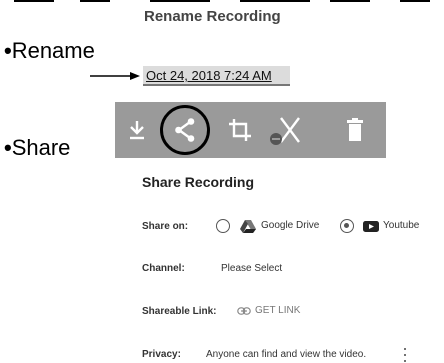 This screenshot has height=363, width=444. Describe the element at coordinates (286, 354) in the screenshot. I see `privacy-value: Anyone can find and view the video.` at that location.